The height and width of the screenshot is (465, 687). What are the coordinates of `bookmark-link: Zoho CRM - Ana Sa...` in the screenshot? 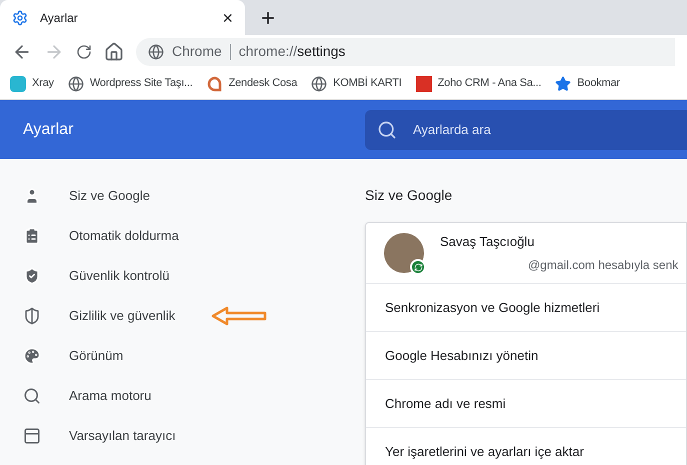 It's located at (490, 83).